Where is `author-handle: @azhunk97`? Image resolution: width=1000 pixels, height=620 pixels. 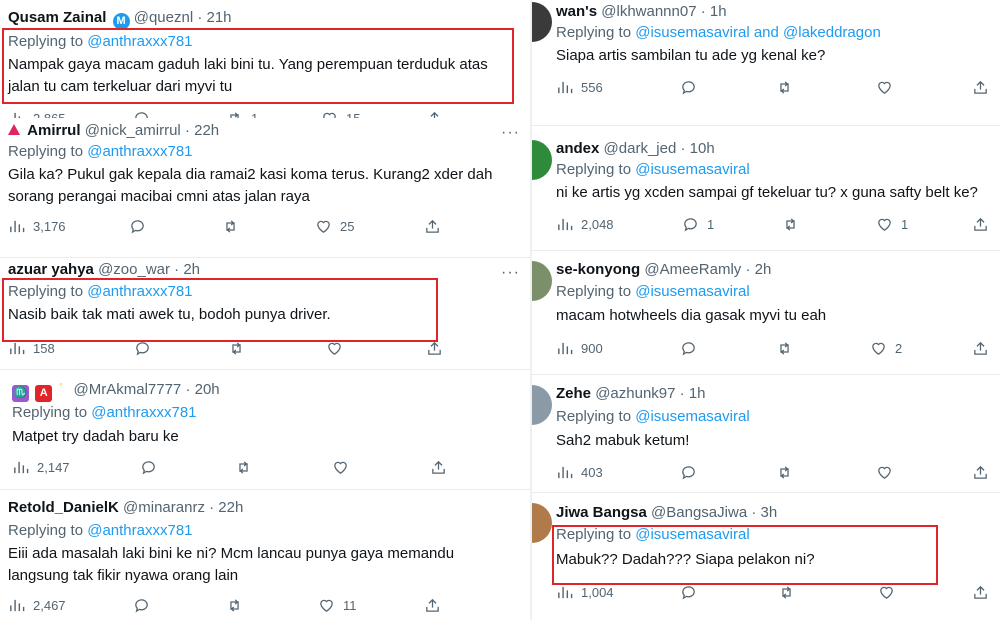
author-handle: @azhunk97 is located at coordinates (635, 393).